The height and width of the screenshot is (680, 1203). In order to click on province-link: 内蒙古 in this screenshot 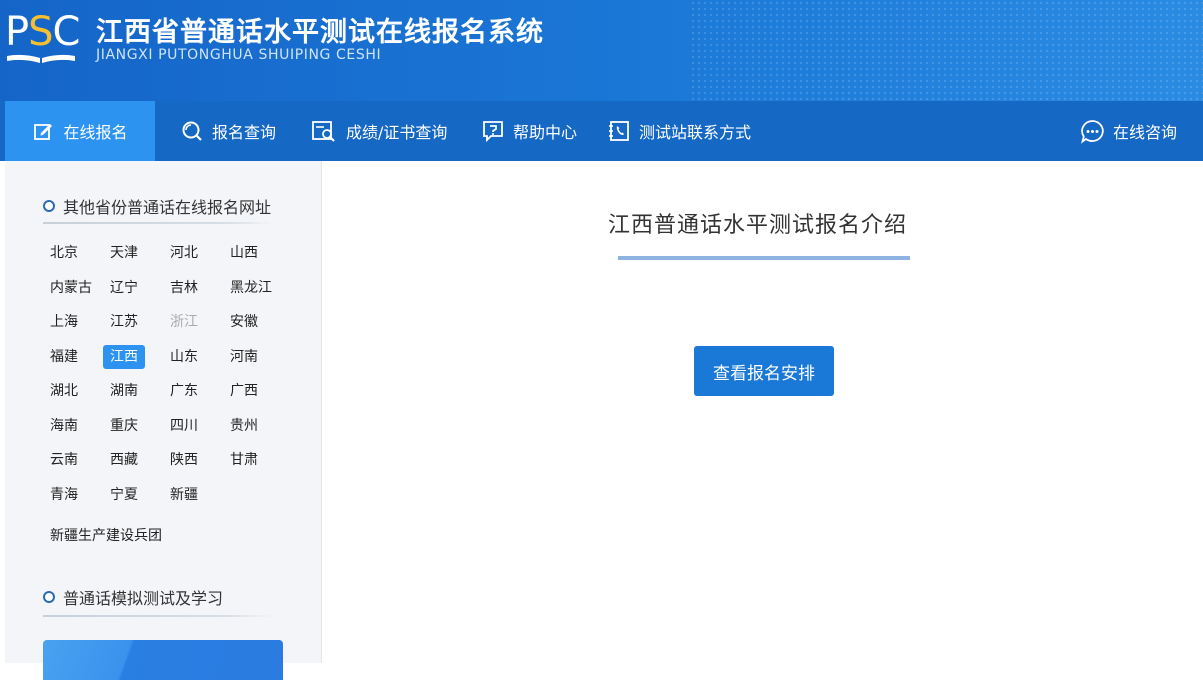, I will do `click(71, 288)`.